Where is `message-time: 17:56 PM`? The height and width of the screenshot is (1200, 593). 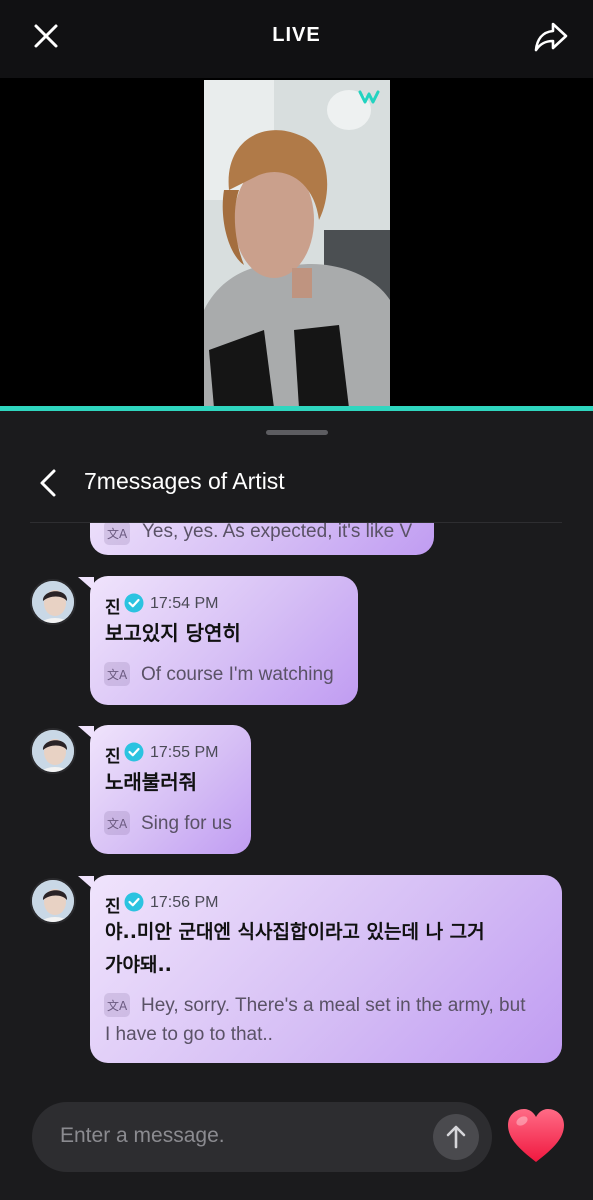 message-time: 17:56 PM is located at coordinates (184, 902).